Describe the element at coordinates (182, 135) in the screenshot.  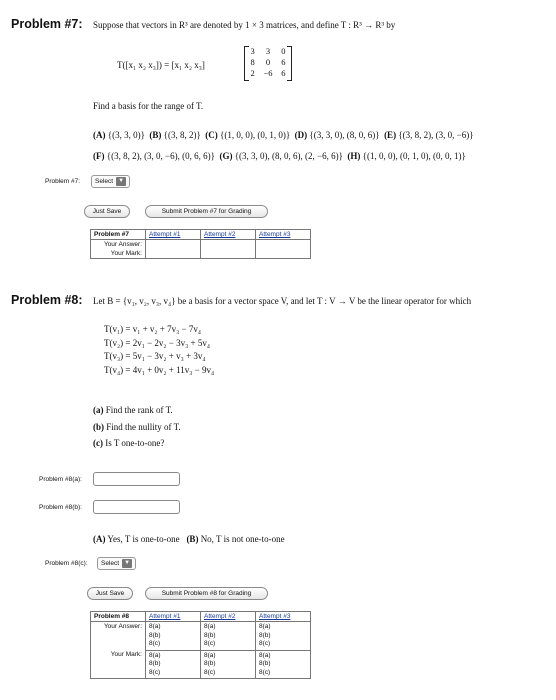
I see `choice-text: {(3, 8, 2)}` at that location.